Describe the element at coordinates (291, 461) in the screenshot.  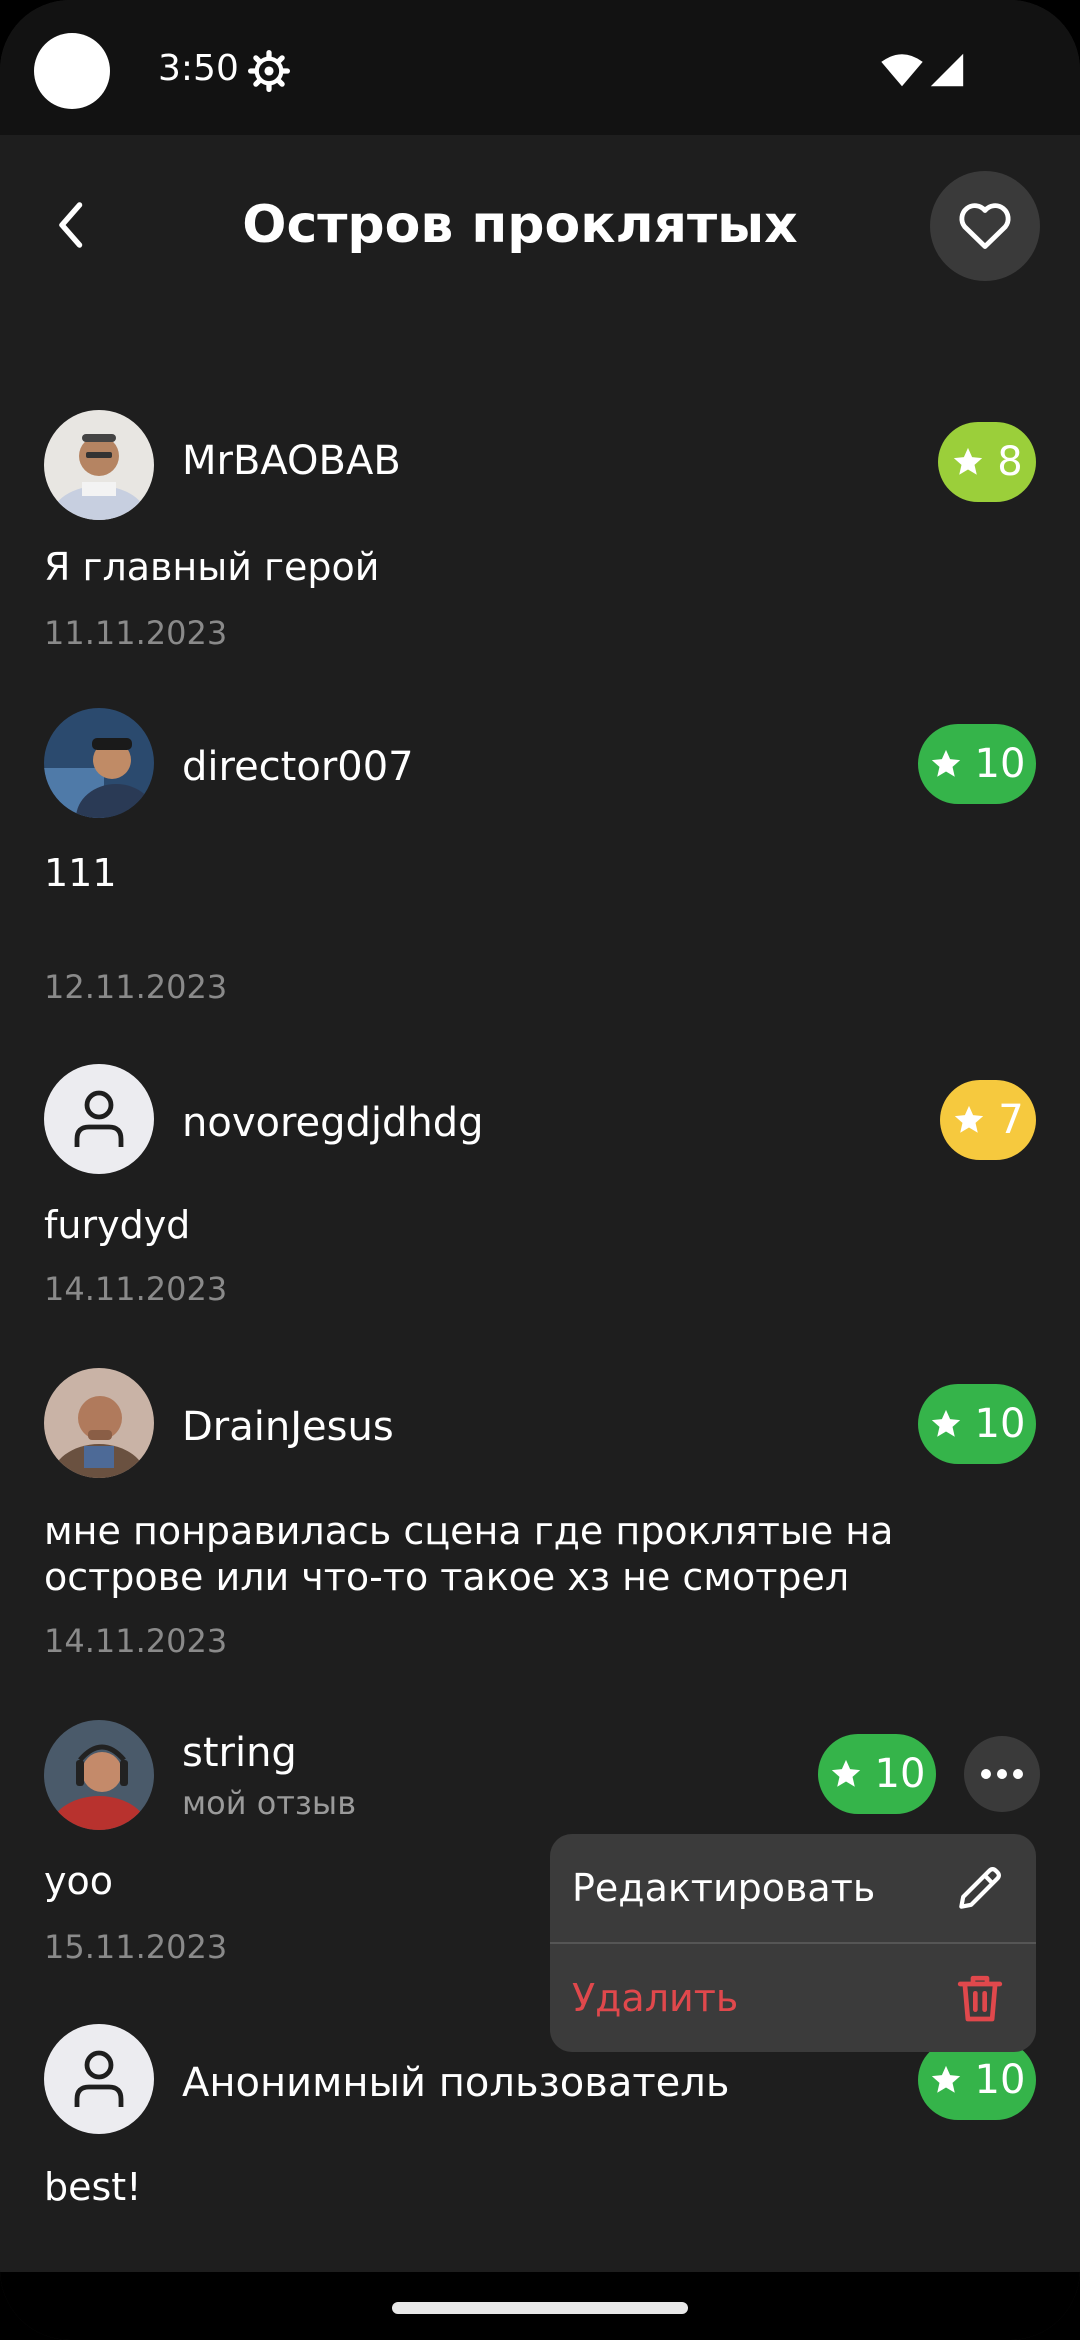
I see `review-author: MrBAOBAB` at that location.